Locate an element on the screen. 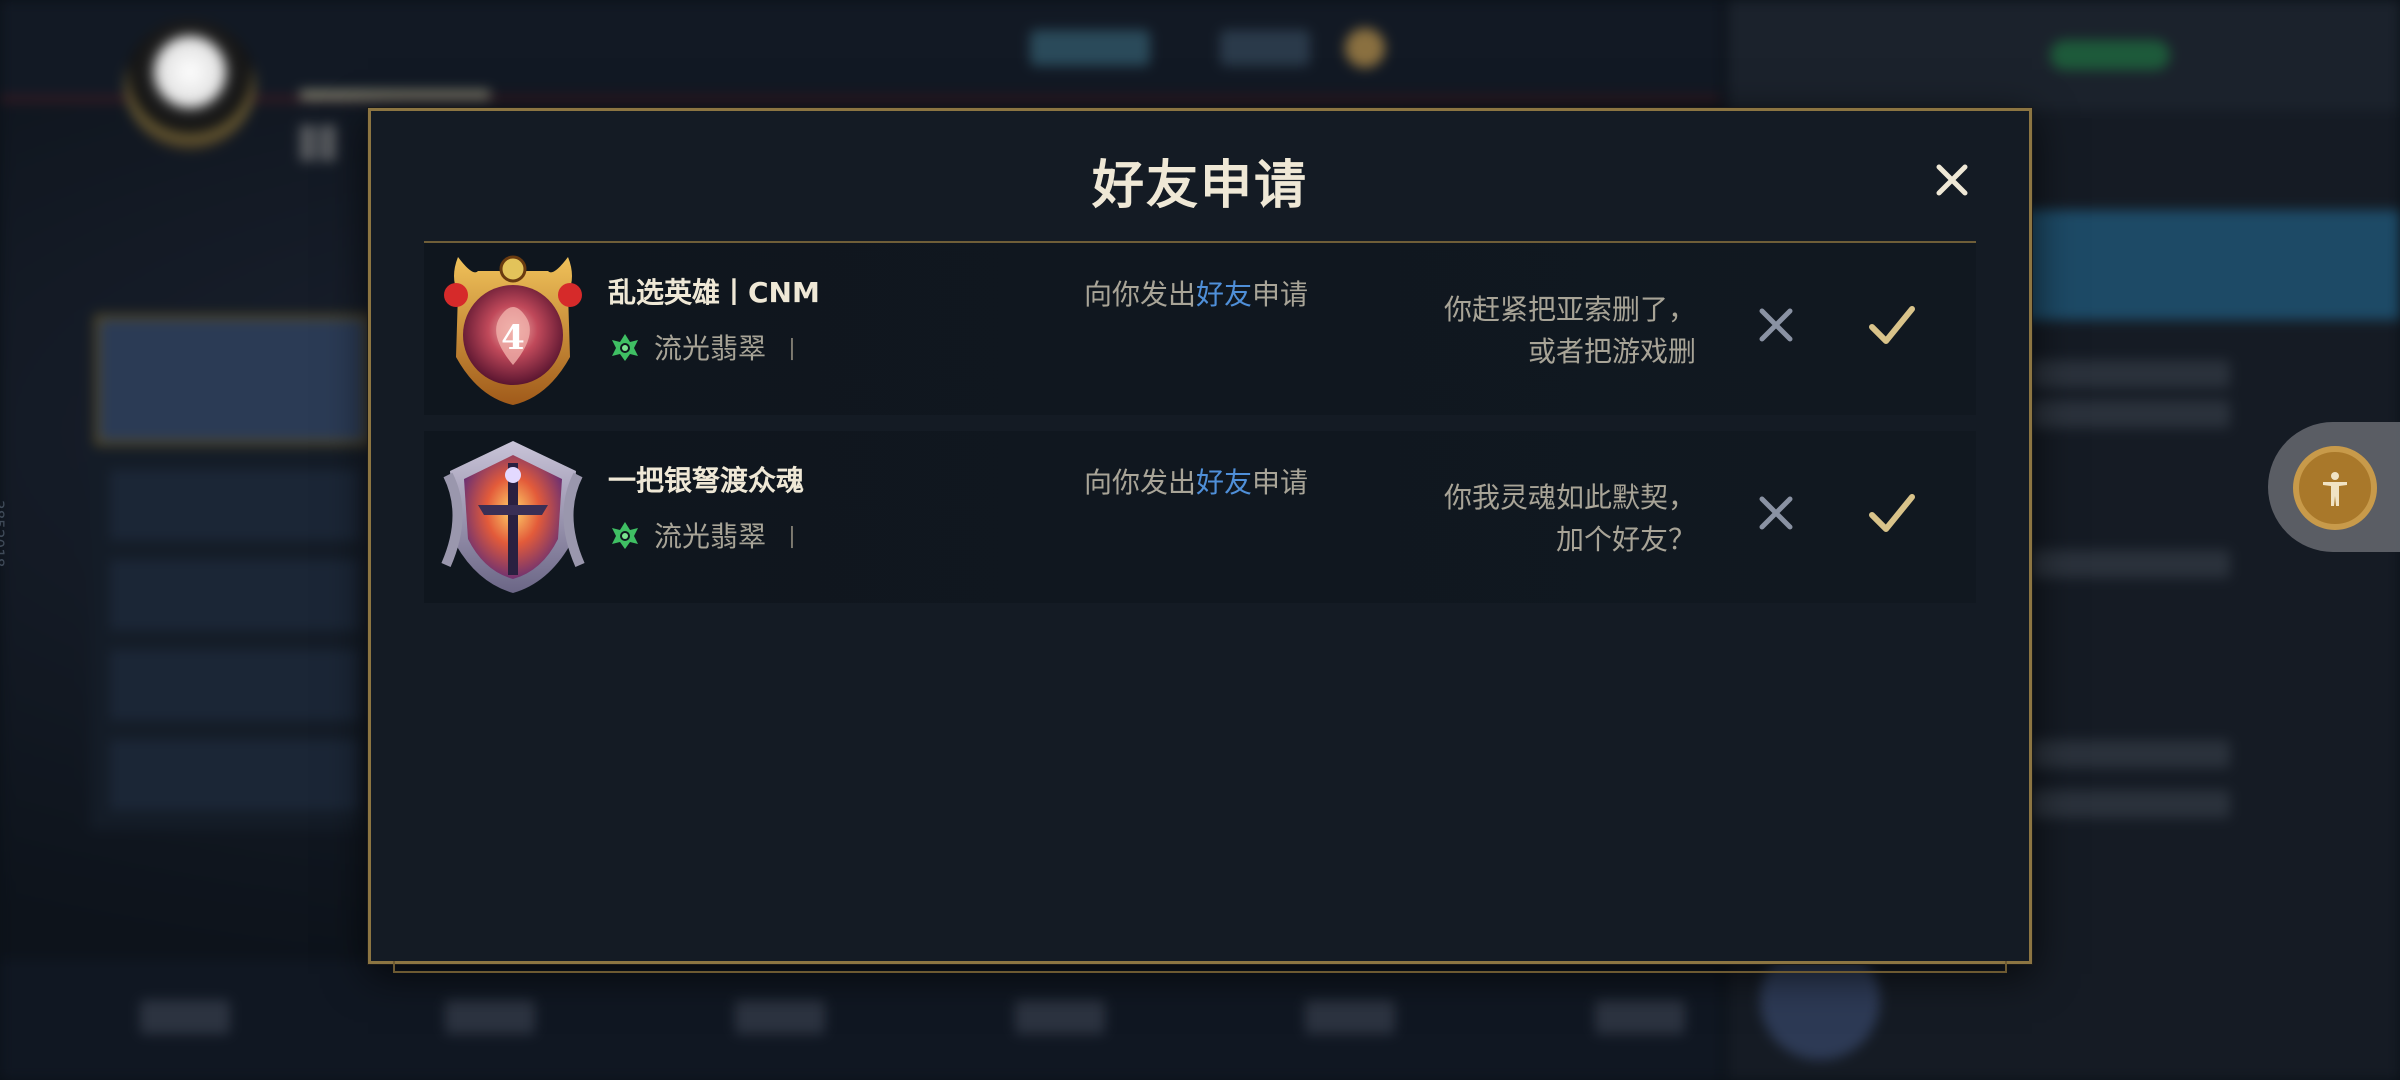  left-feature-card is located at coordinates (232, 380).